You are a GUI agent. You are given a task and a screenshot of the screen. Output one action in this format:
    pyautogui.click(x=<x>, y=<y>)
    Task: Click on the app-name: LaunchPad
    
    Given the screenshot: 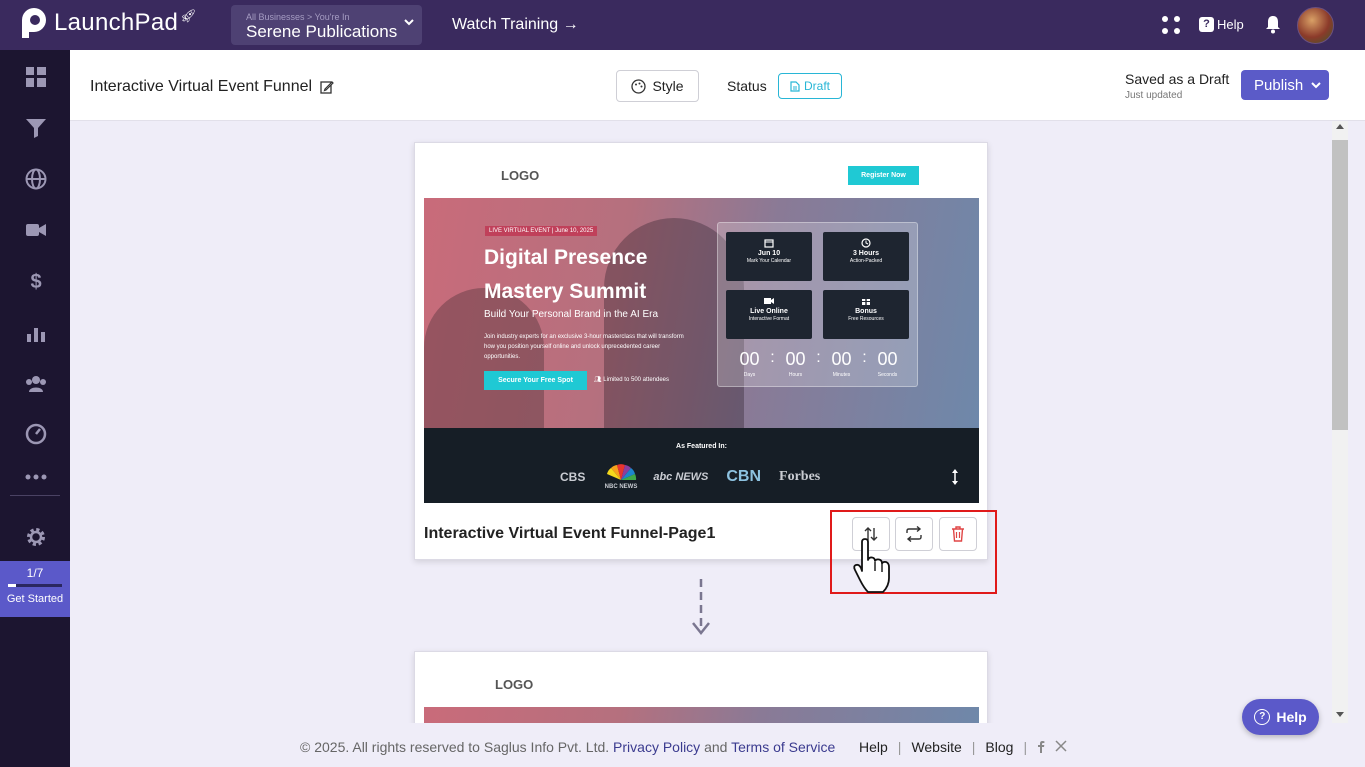 What is the action you would take?
    pyautogui.click(x=116, y=22)
    